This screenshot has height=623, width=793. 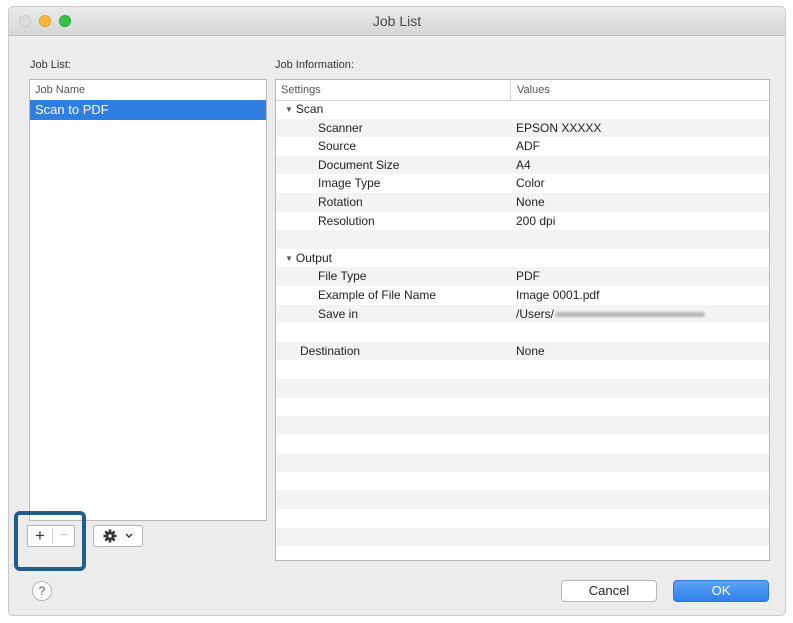 What do you see at coordinates (301, 90) in the screenshot?
I see `settings-column-header: Settings` at bounding box center [301, 90].